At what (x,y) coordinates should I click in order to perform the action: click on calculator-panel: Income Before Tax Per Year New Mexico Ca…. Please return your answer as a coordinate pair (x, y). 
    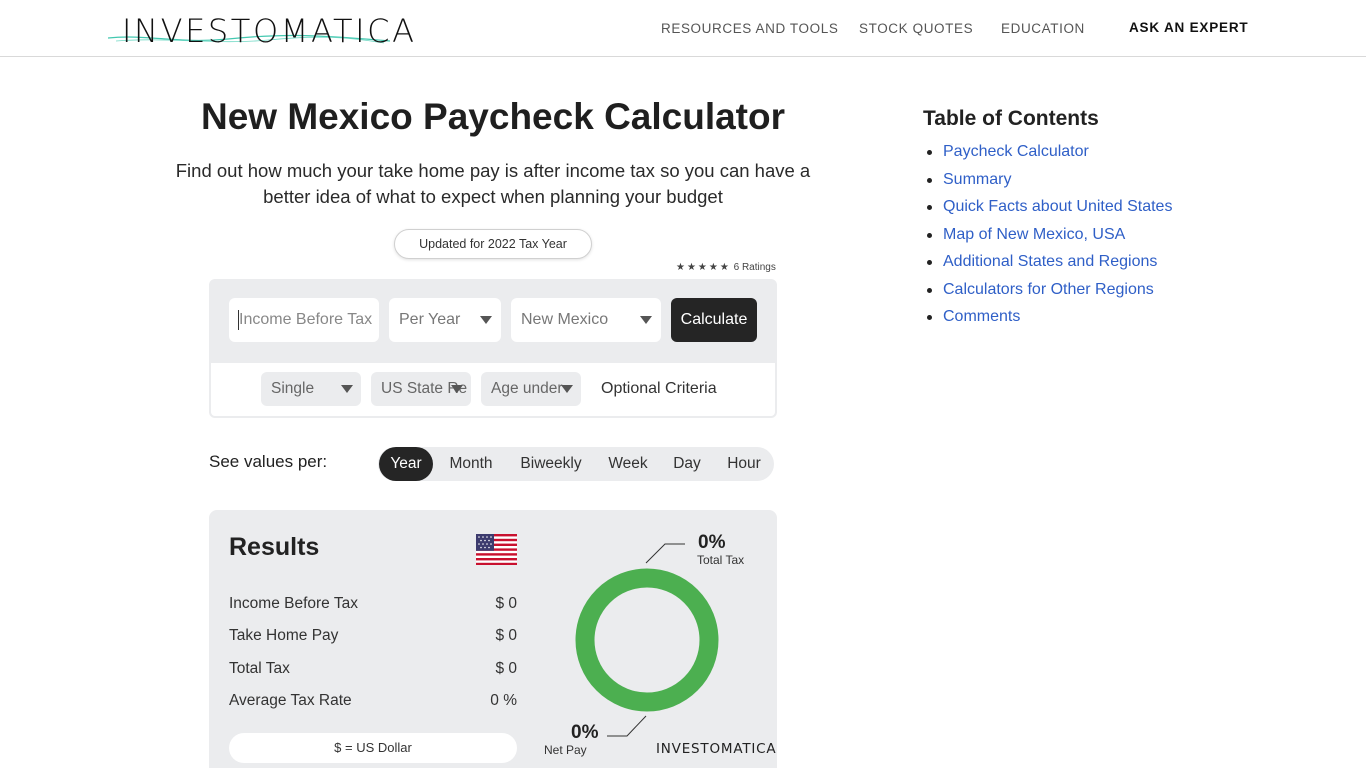
    Looking at the image, I should click on (493, 348).